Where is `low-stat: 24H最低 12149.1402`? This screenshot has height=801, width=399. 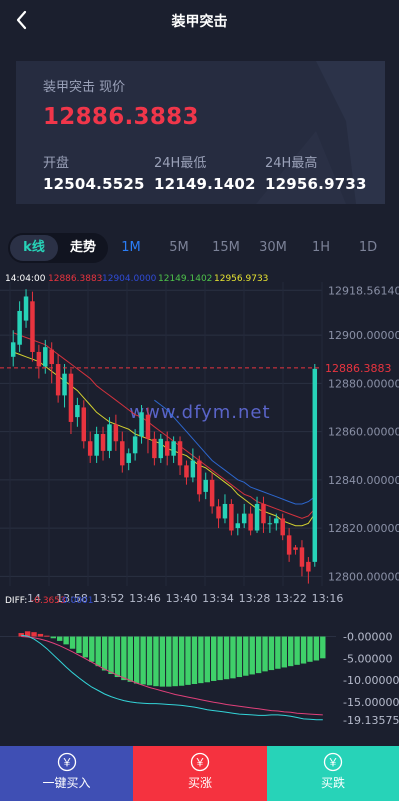 low-stat: 24H最低 12149.1402 is located at coordinates (205, 172).